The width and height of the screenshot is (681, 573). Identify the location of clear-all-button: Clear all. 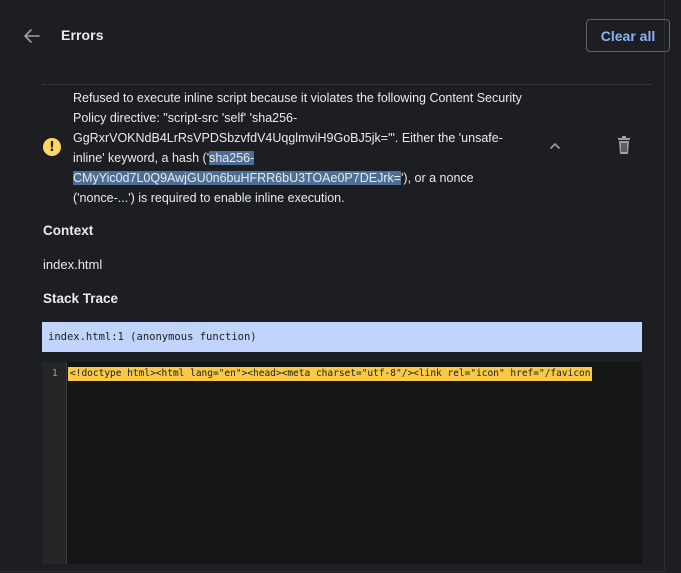
(628, 35).